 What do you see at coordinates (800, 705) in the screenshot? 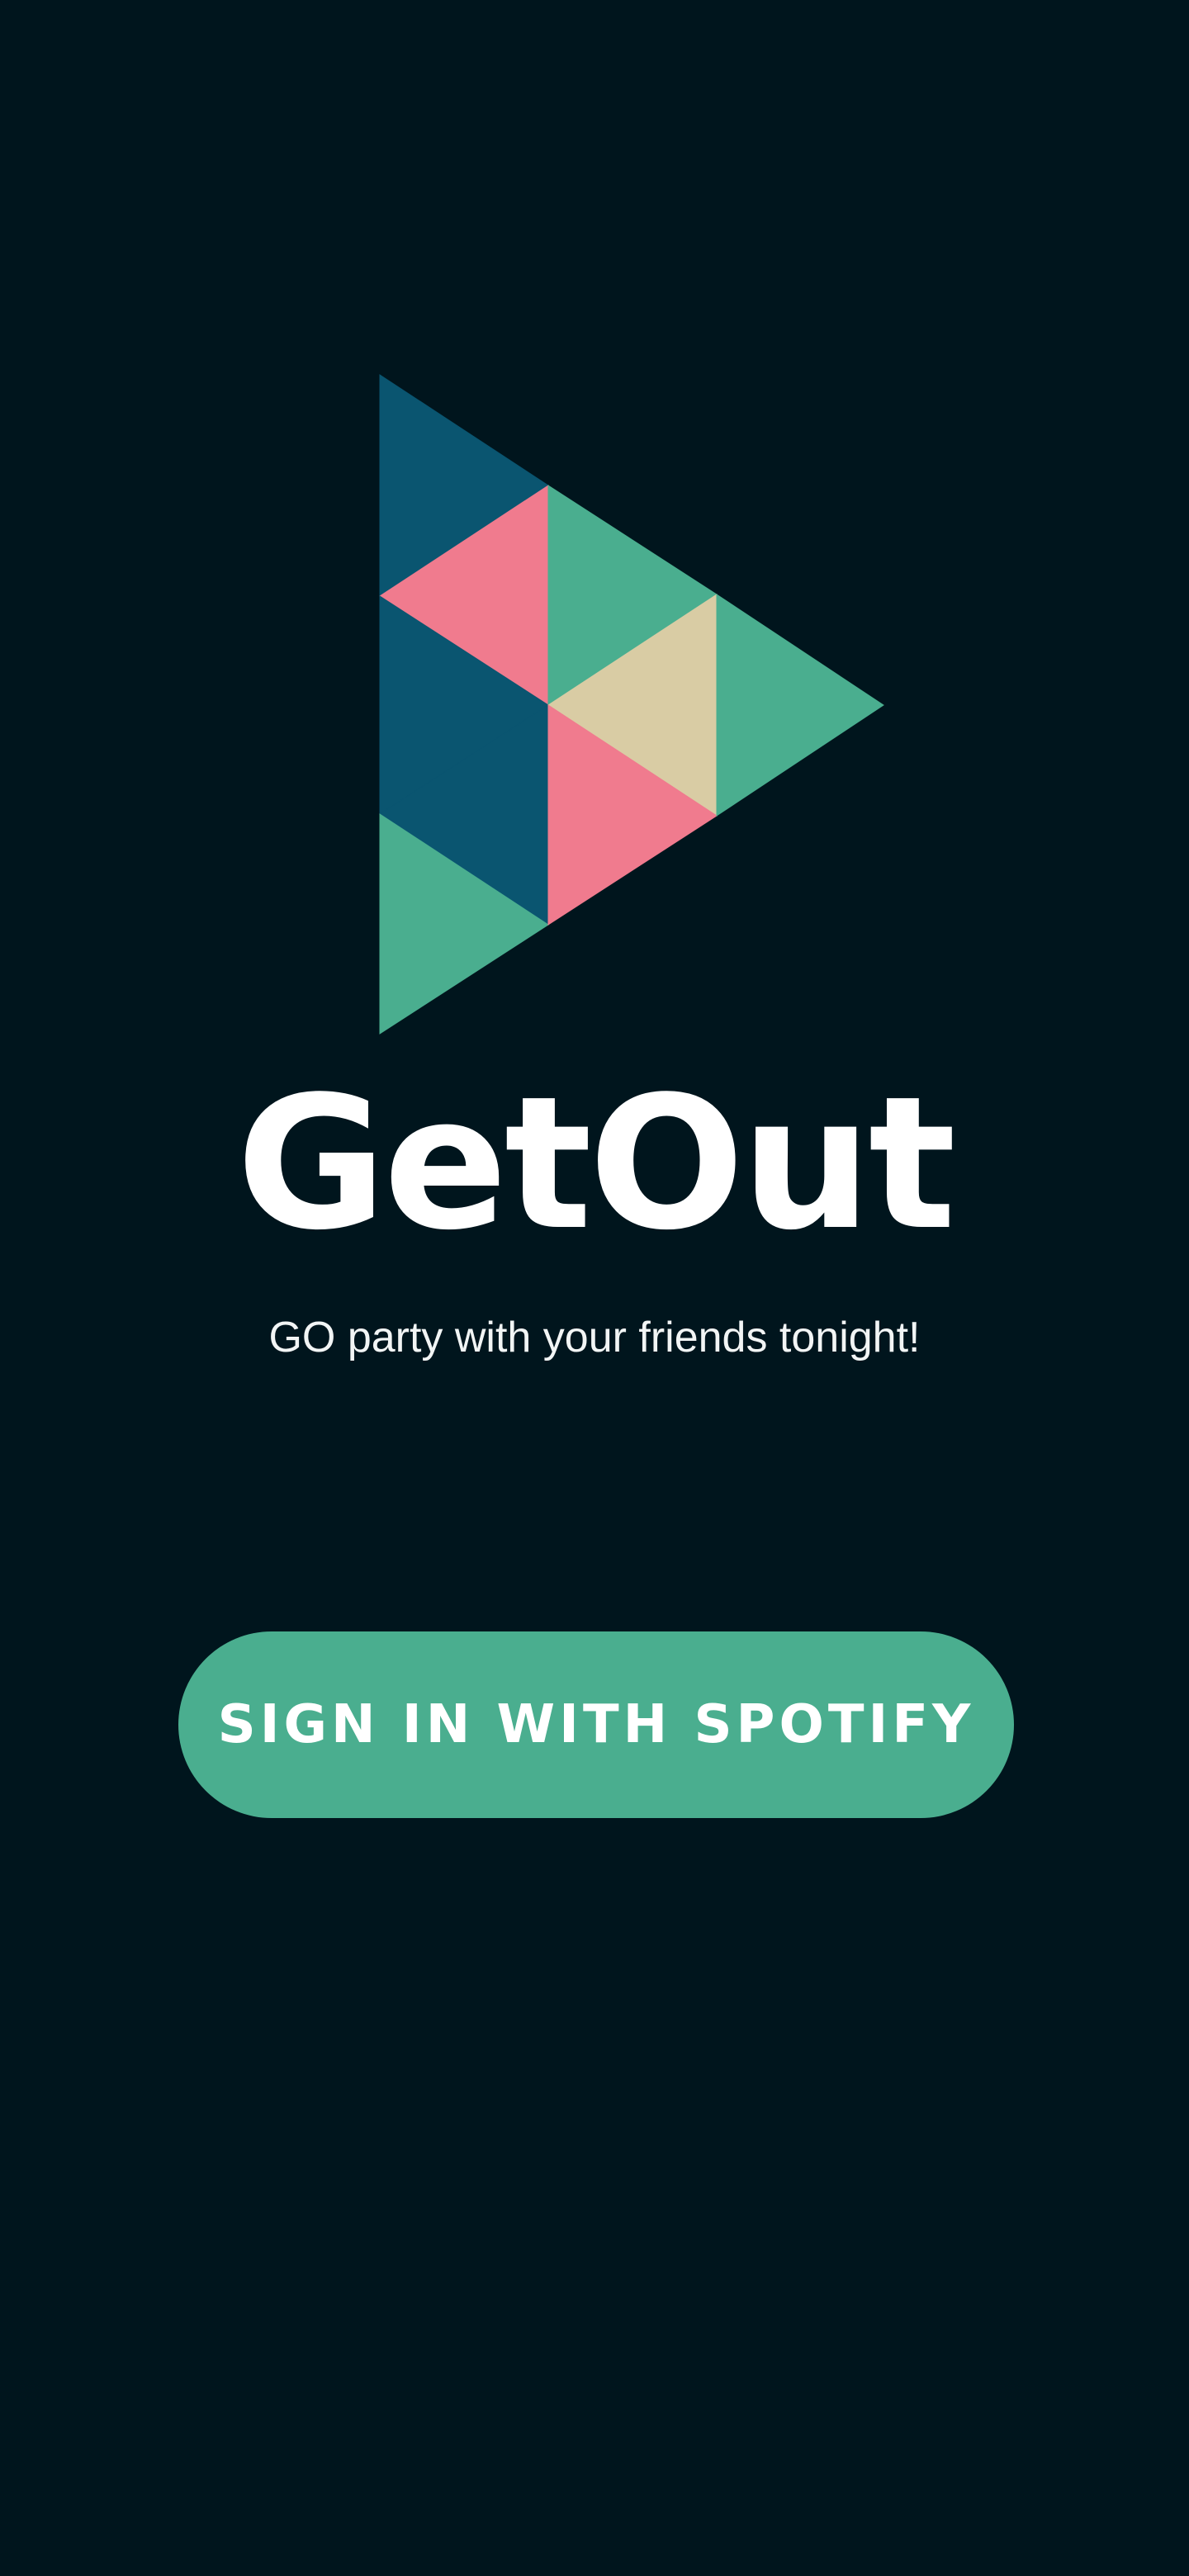
I see `logo-tile-green-tip` at bounding box center [800, 705].